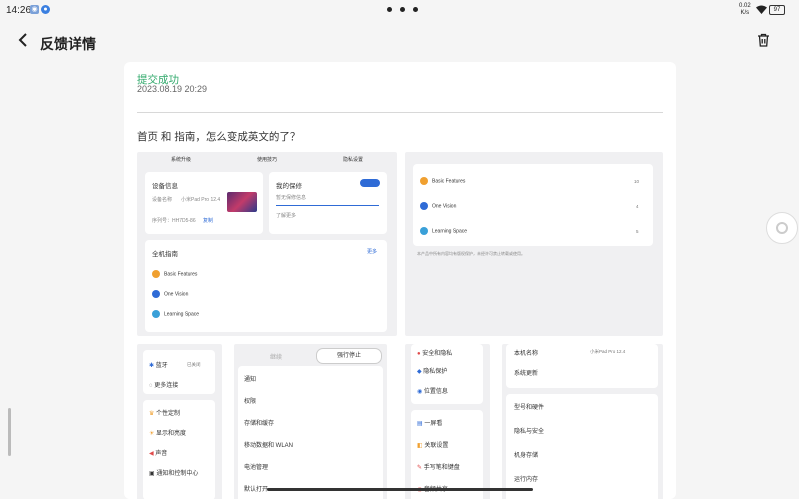  Describe the element at coordinates (181, 160) in the screenshot. I see `shot1-tab: 系统升级` at that location.